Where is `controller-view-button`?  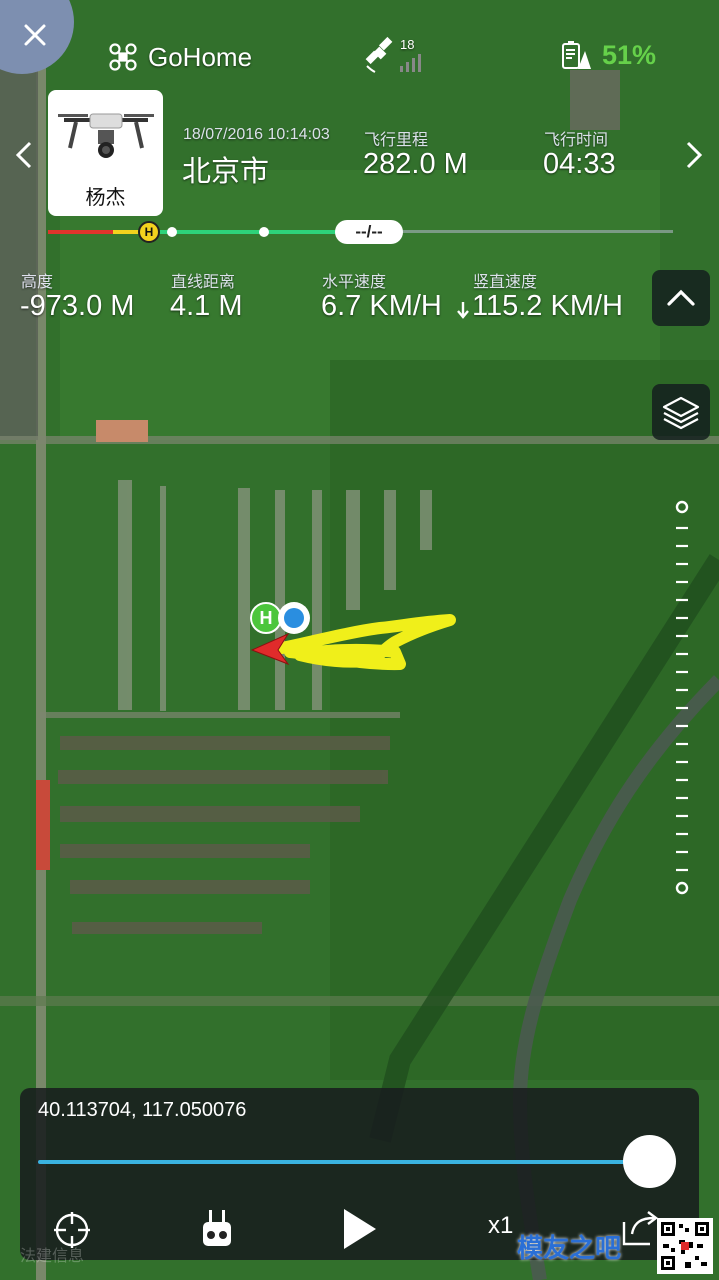 controller-view-button is located at coordinates (217, 1229).